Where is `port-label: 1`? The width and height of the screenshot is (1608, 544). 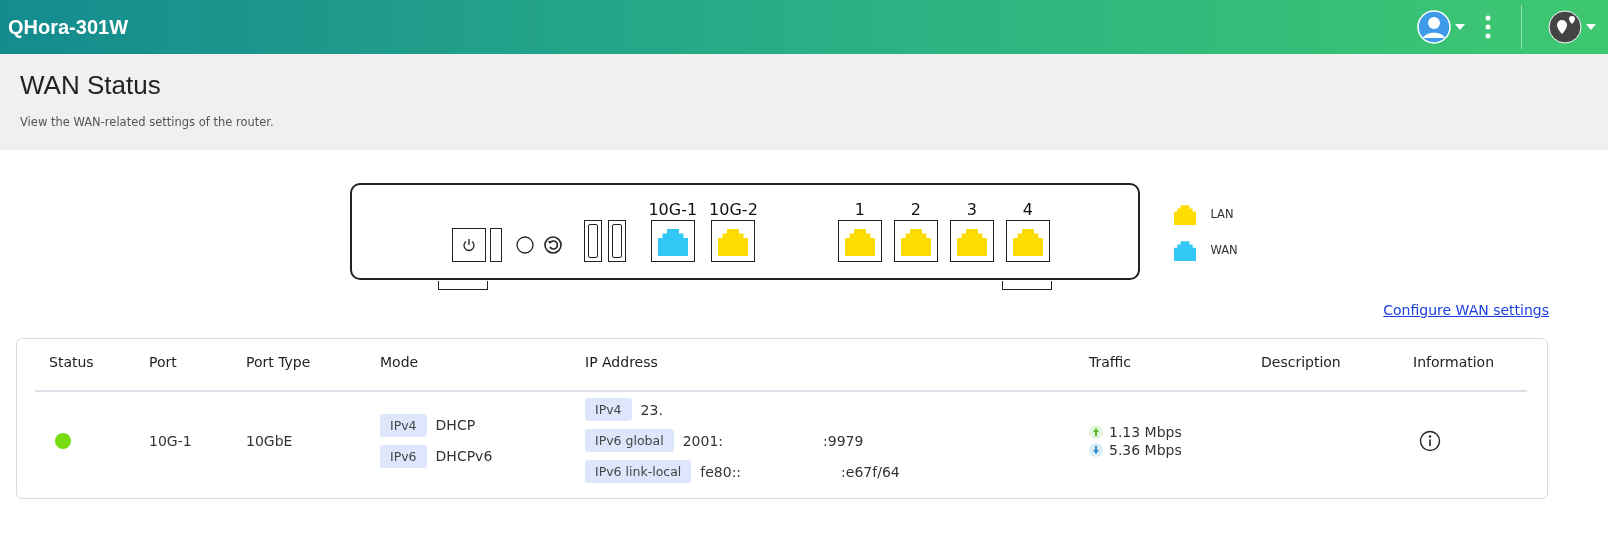
port-label: 1 is located at coordinates (859, 210).